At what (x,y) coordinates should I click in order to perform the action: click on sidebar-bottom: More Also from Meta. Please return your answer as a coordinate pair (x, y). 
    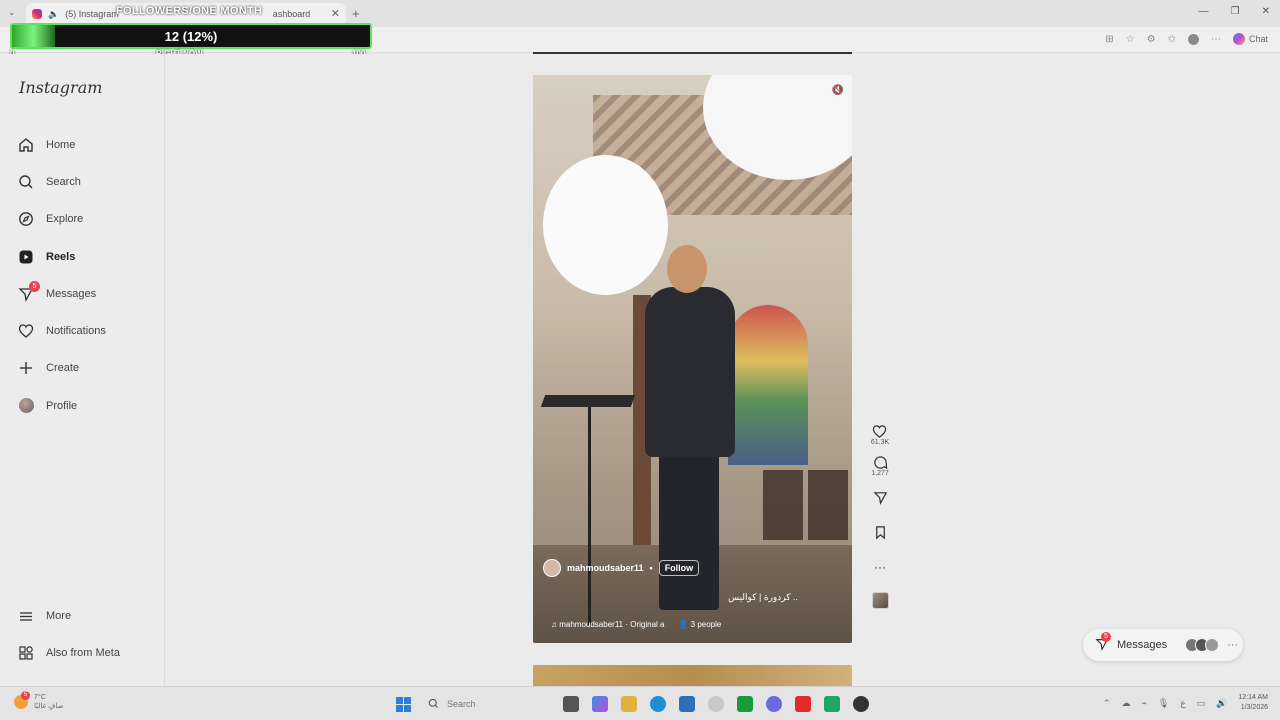
    Looking at the image, I should click on (82, 634).